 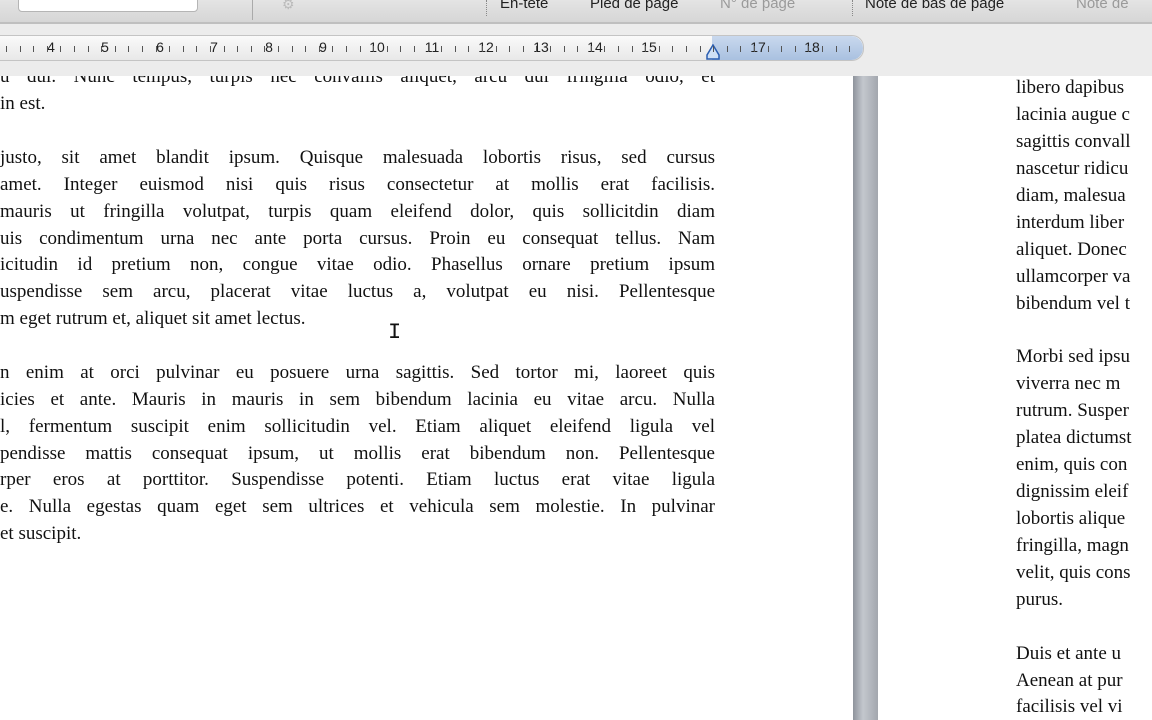 I want to click on text-line: in est., so click(x=23, y=103).